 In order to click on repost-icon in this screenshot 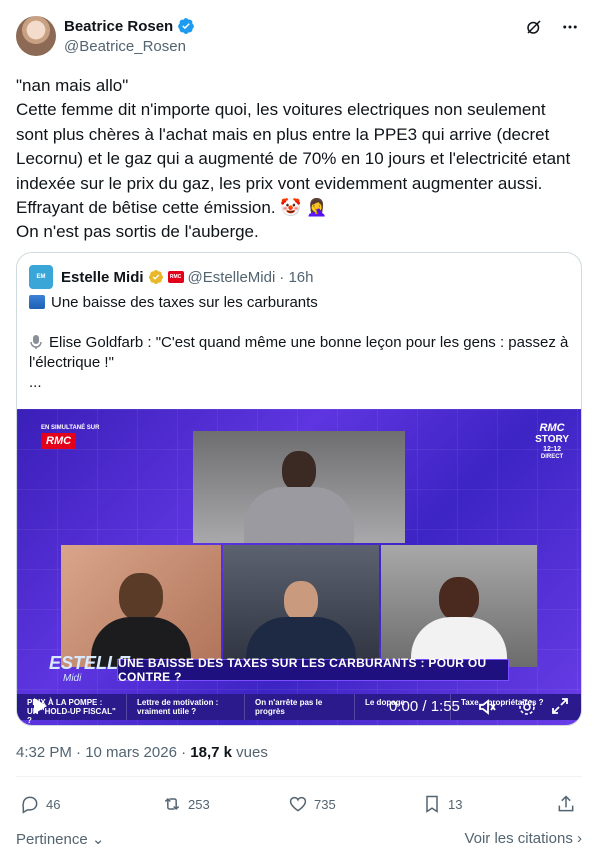, I will do `click(172, 804)`.